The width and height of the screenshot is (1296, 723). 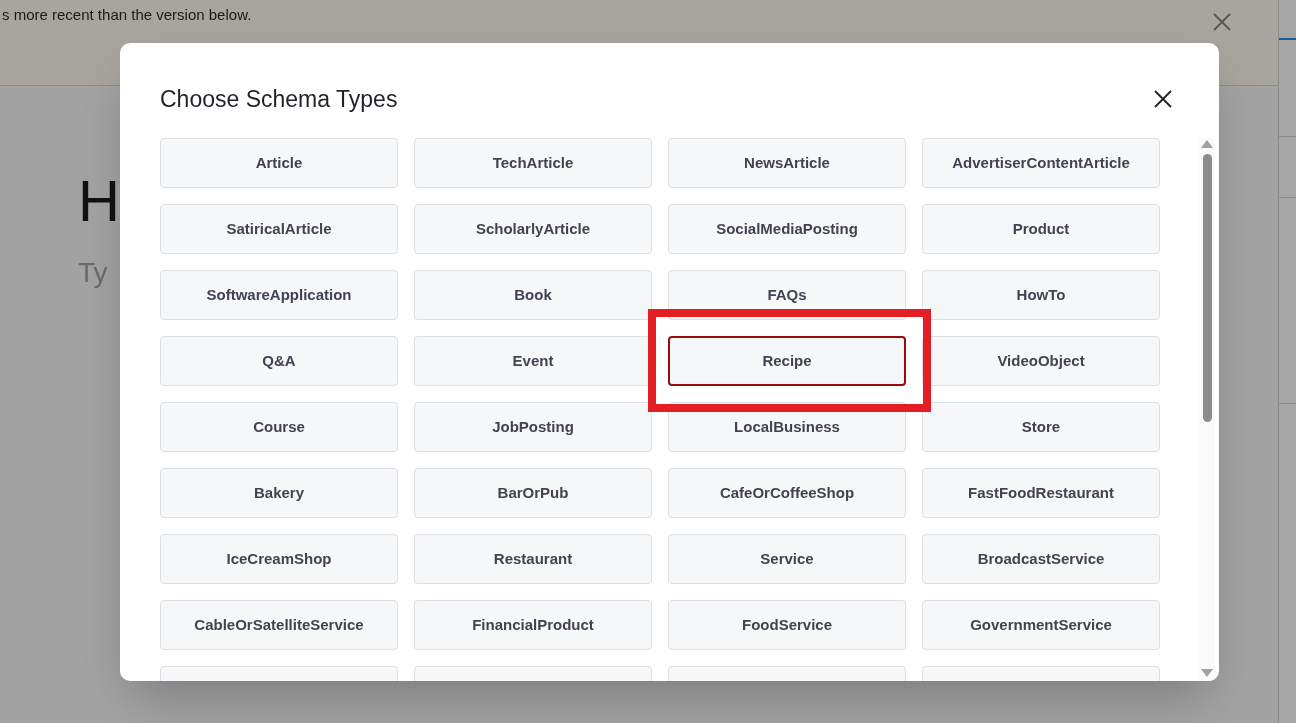 What do you see at coordinates (279, 295) in the screenshot?
I see `schema-type-button: SoftwareApplication` at bounding box center [279, 295].